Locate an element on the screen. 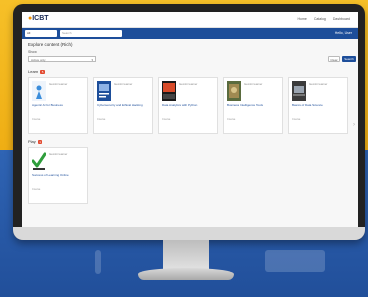 The image size is (368, 297). top-header: ●ICBT Home Catalog Dashboard is located at coordinates (190, 20).